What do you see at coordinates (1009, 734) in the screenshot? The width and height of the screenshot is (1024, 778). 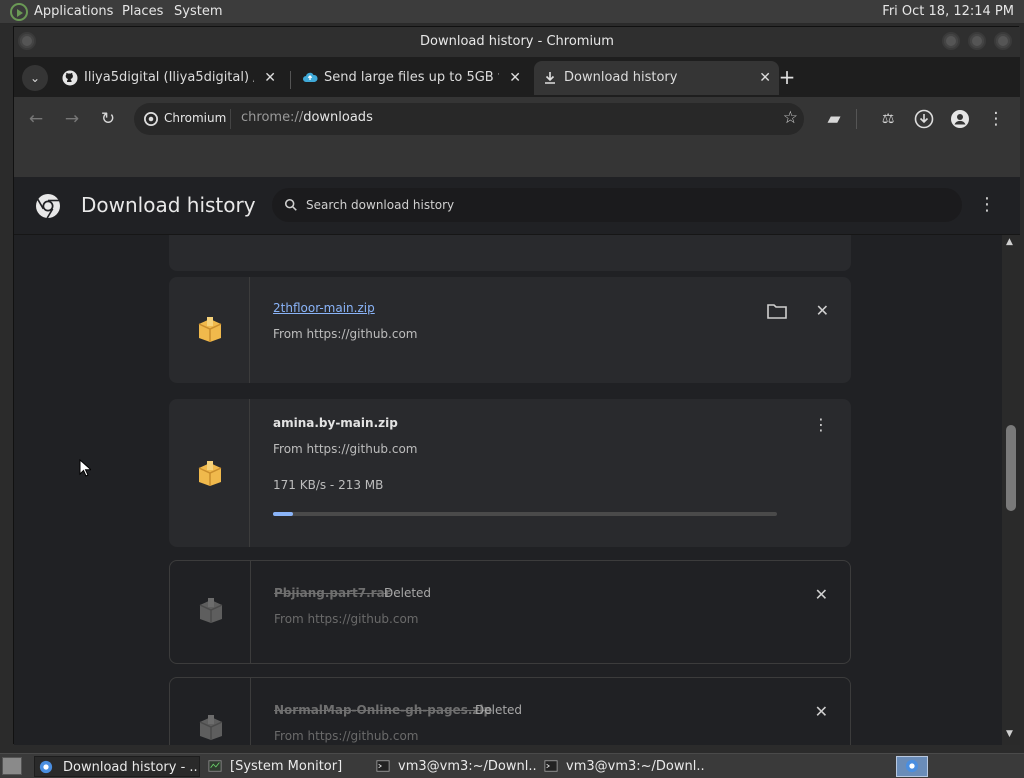 I see `scroll-down-arrow-icon: ▼` at bounding box center [1009, 734].